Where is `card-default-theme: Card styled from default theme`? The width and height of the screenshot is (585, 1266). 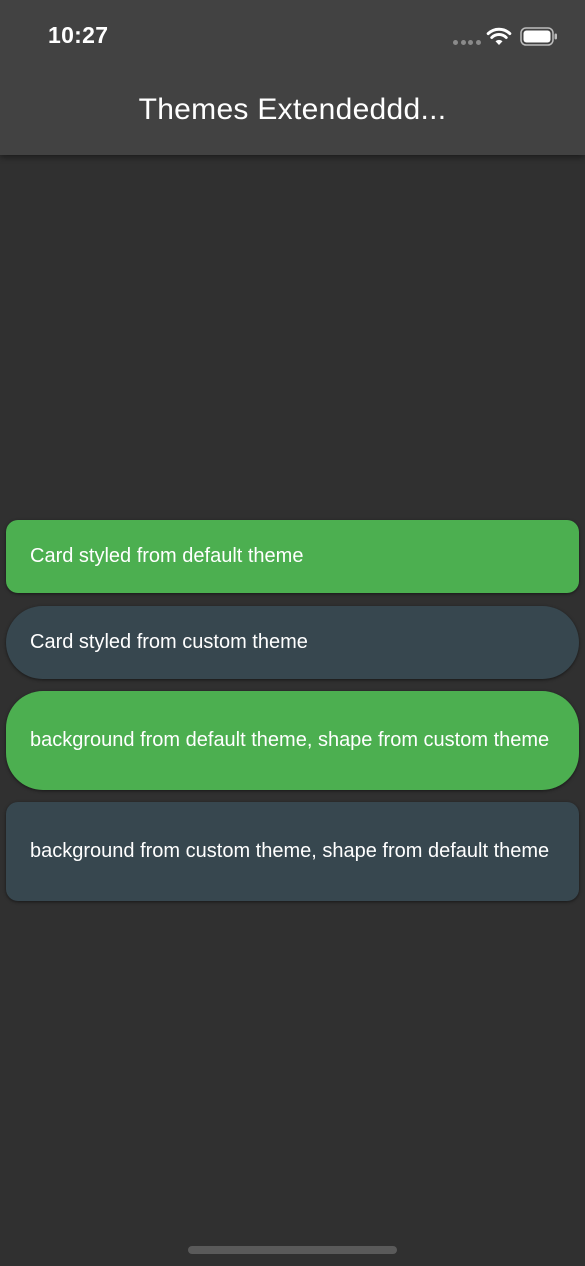 card-default-theme: Card styled from default theme is located at coordinates (292, 556).